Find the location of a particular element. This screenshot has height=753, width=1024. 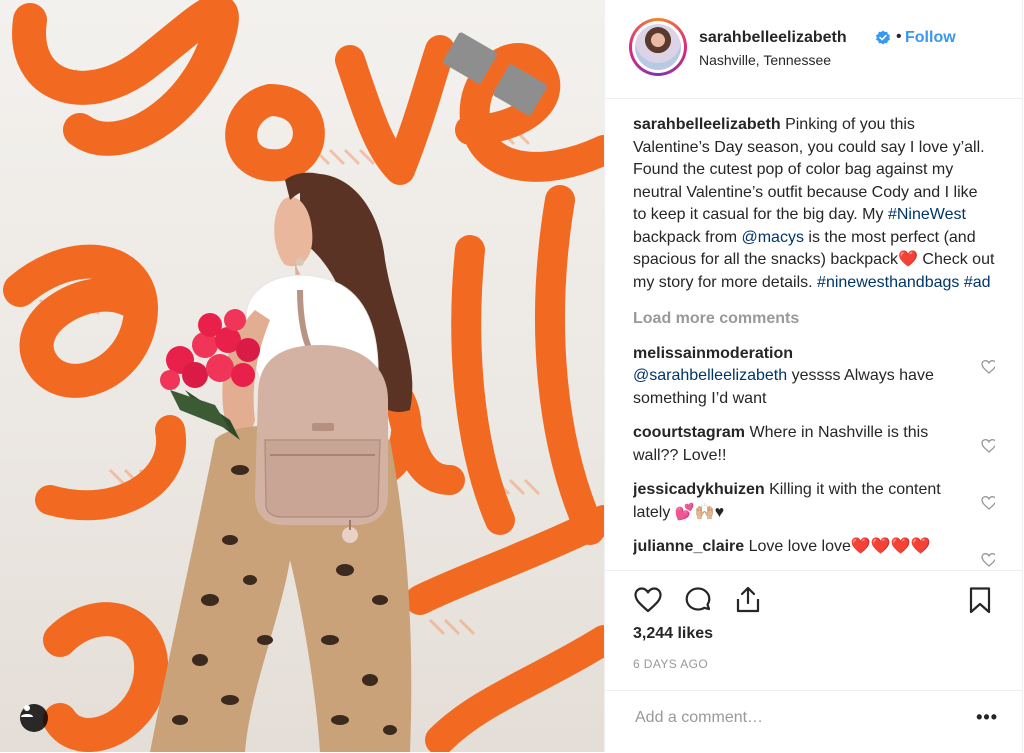

user-tag-icon is located at coordinates (27, 711).